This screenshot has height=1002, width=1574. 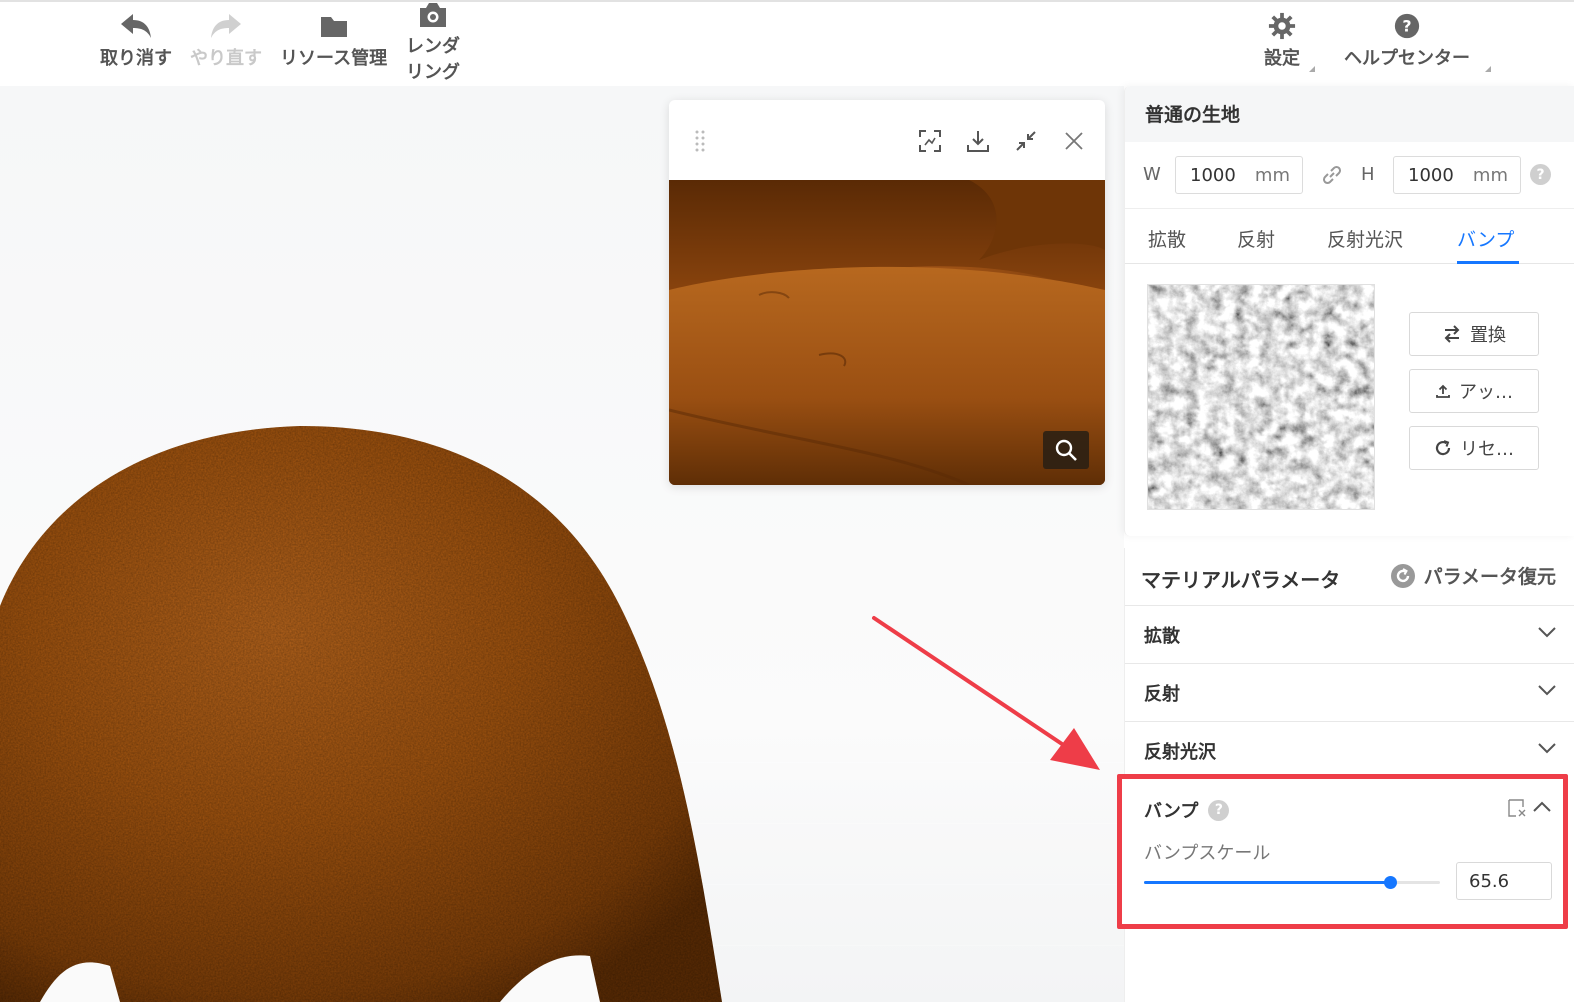 I want to click on redo-icon, so click(x=226, y=26).